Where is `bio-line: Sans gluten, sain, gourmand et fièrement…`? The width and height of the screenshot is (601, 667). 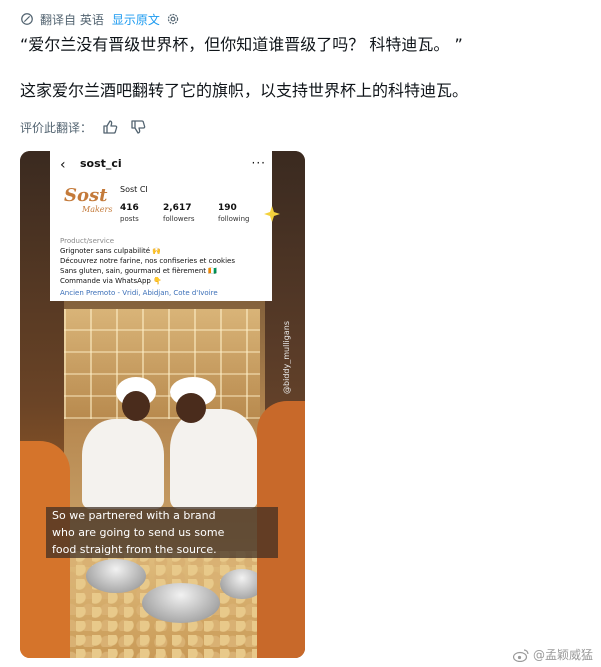
bio-line: Sans gluten, sain, gourmand et fièrement… is located at coordinates (138, 271).